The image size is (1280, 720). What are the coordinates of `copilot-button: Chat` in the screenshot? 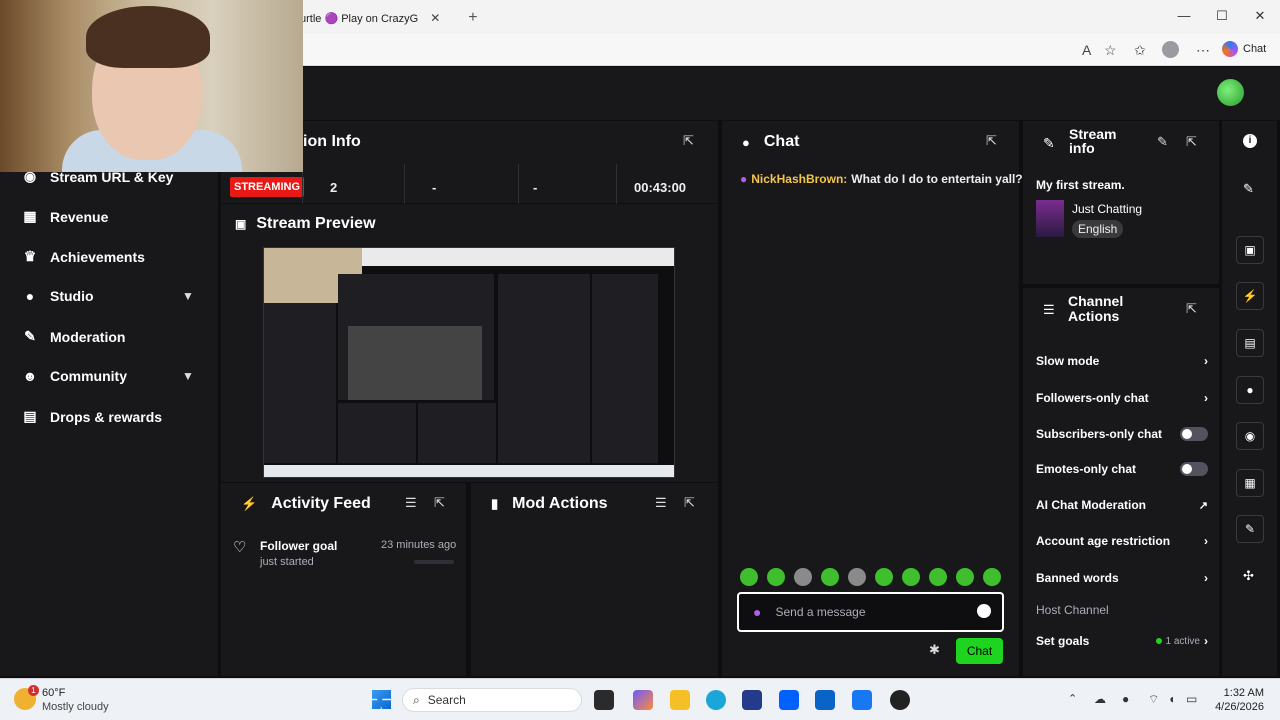 It's located at (1244, 49).